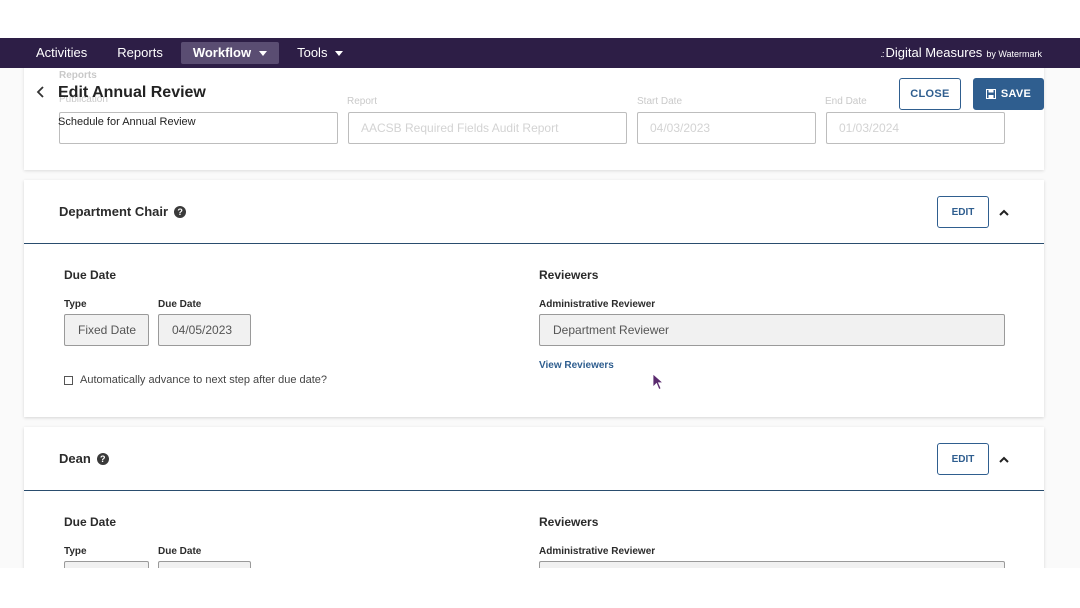 The height and width of the screenshot is (608, 1080). What do you see at coordinates (204, 330) in the screenshot?
I see `due-date-field: 04/05/2023` at bounding box center [204, 330].